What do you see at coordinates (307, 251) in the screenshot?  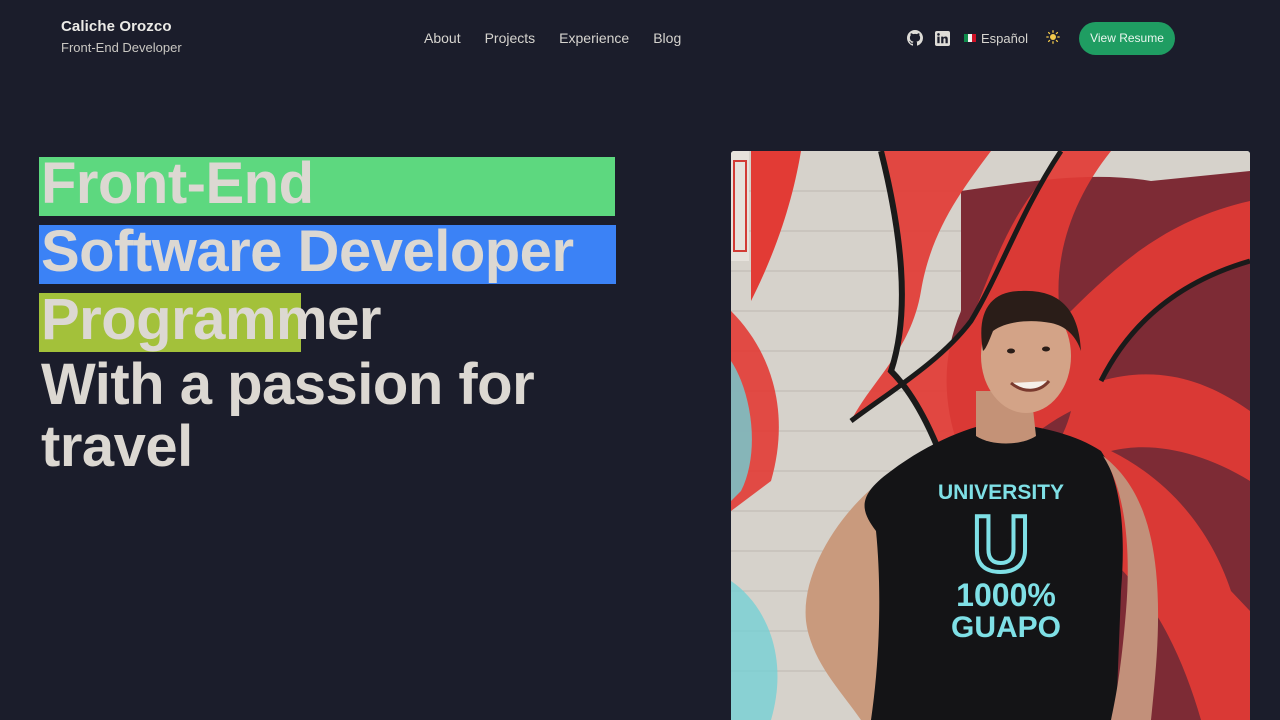 I see `hero-line-text: Software Developer` at bounding box center [307, 251].